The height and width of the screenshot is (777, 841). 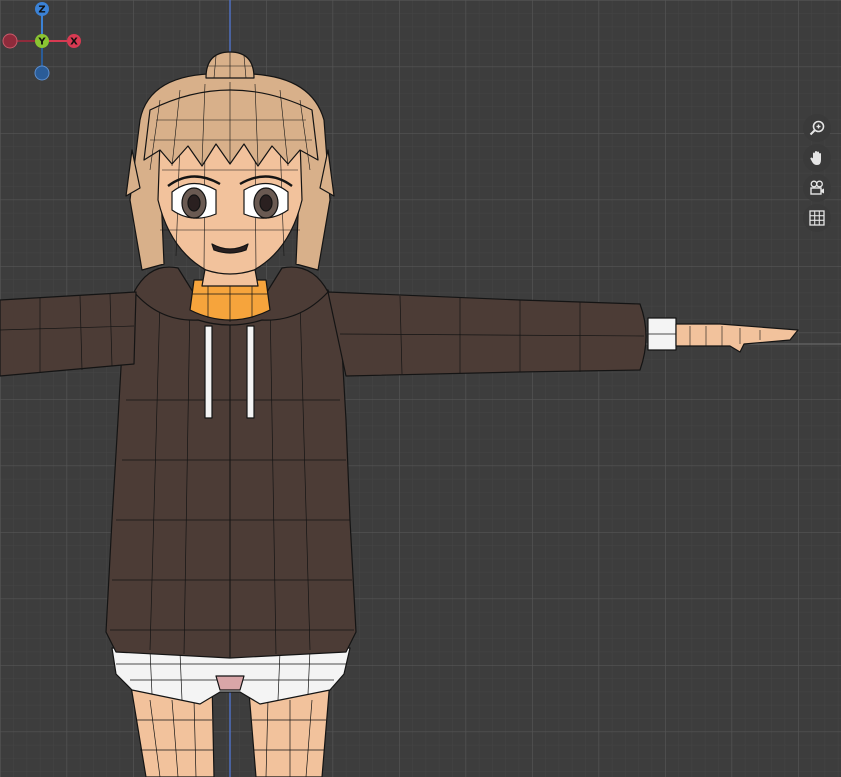 I want to click on hair-bangs, so click(x=231, y=128).